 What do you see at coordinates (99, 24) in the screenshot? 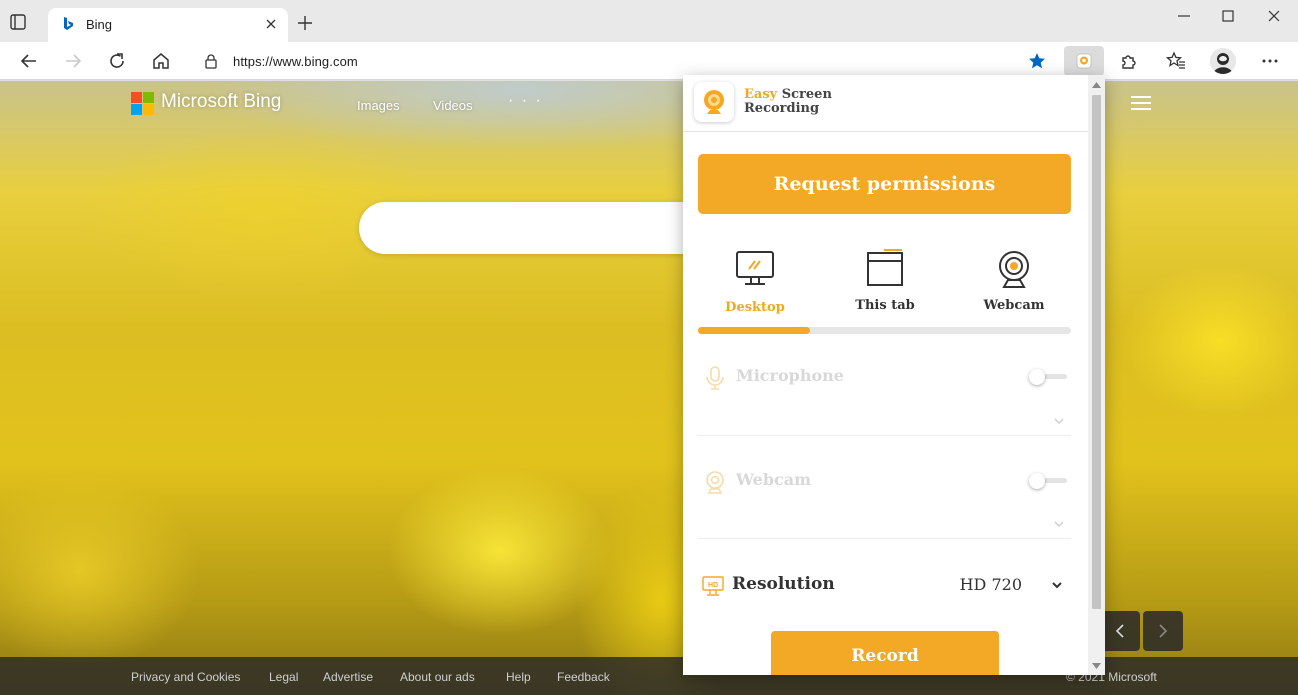
I see `tab-title: Bing` at bounding box center [99, 24].